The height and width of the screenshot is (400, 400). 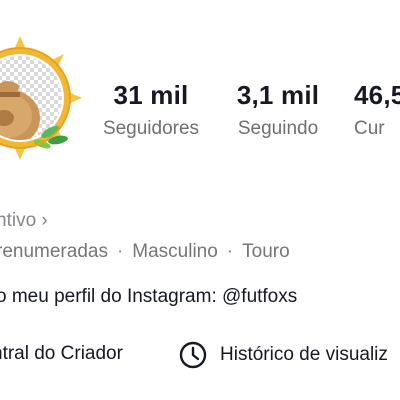 I want to click on likes-stat: 46,5 Cur, so click(x=377, y=110).